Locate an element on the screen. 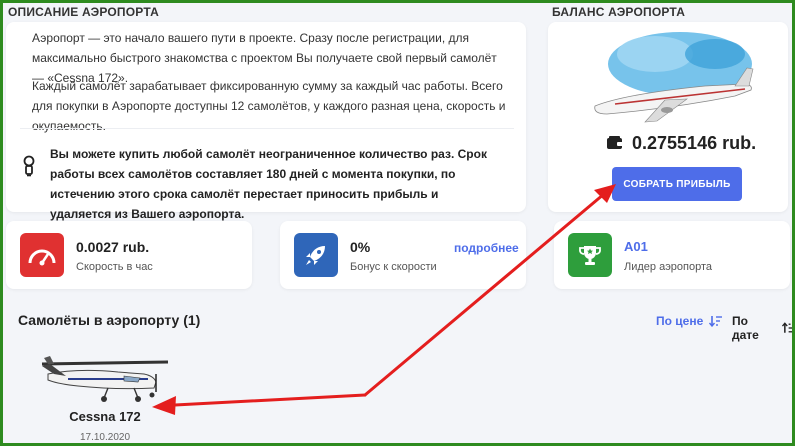 The width and height of the screenshot is (795, 446). rocket-icon is located at coordinates (316, 255).